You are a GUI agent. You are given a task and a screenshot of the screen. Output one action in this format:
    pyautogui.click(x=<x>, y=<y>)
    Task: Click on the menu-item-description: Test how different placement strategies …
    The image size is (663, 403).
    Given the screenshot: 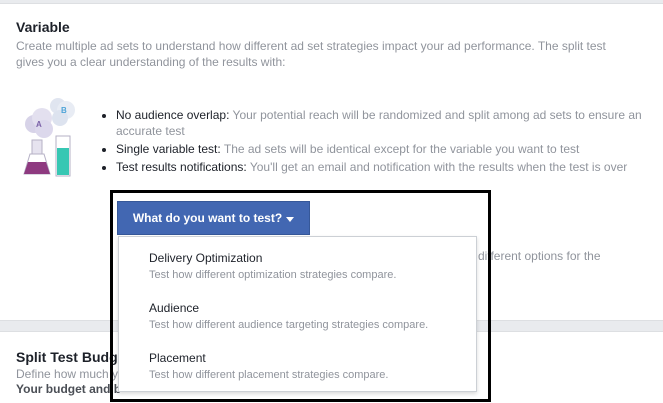 What is the action you would take?
    pyautogui.click(x=269, y=375)
    